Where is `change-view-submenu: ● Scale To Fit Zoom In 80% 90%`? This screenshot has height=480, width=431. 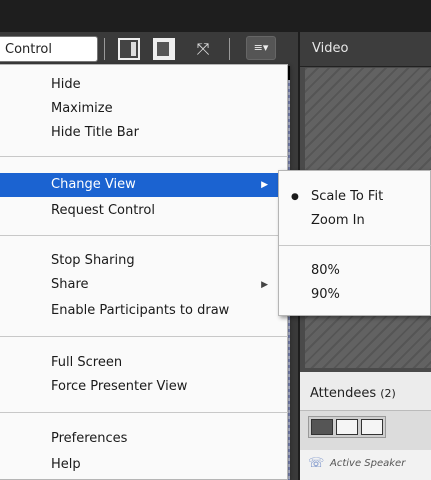
change-view-submenu: ● Scale To Fit Zoom In 80% 90% is located at coordinates (354, 243).